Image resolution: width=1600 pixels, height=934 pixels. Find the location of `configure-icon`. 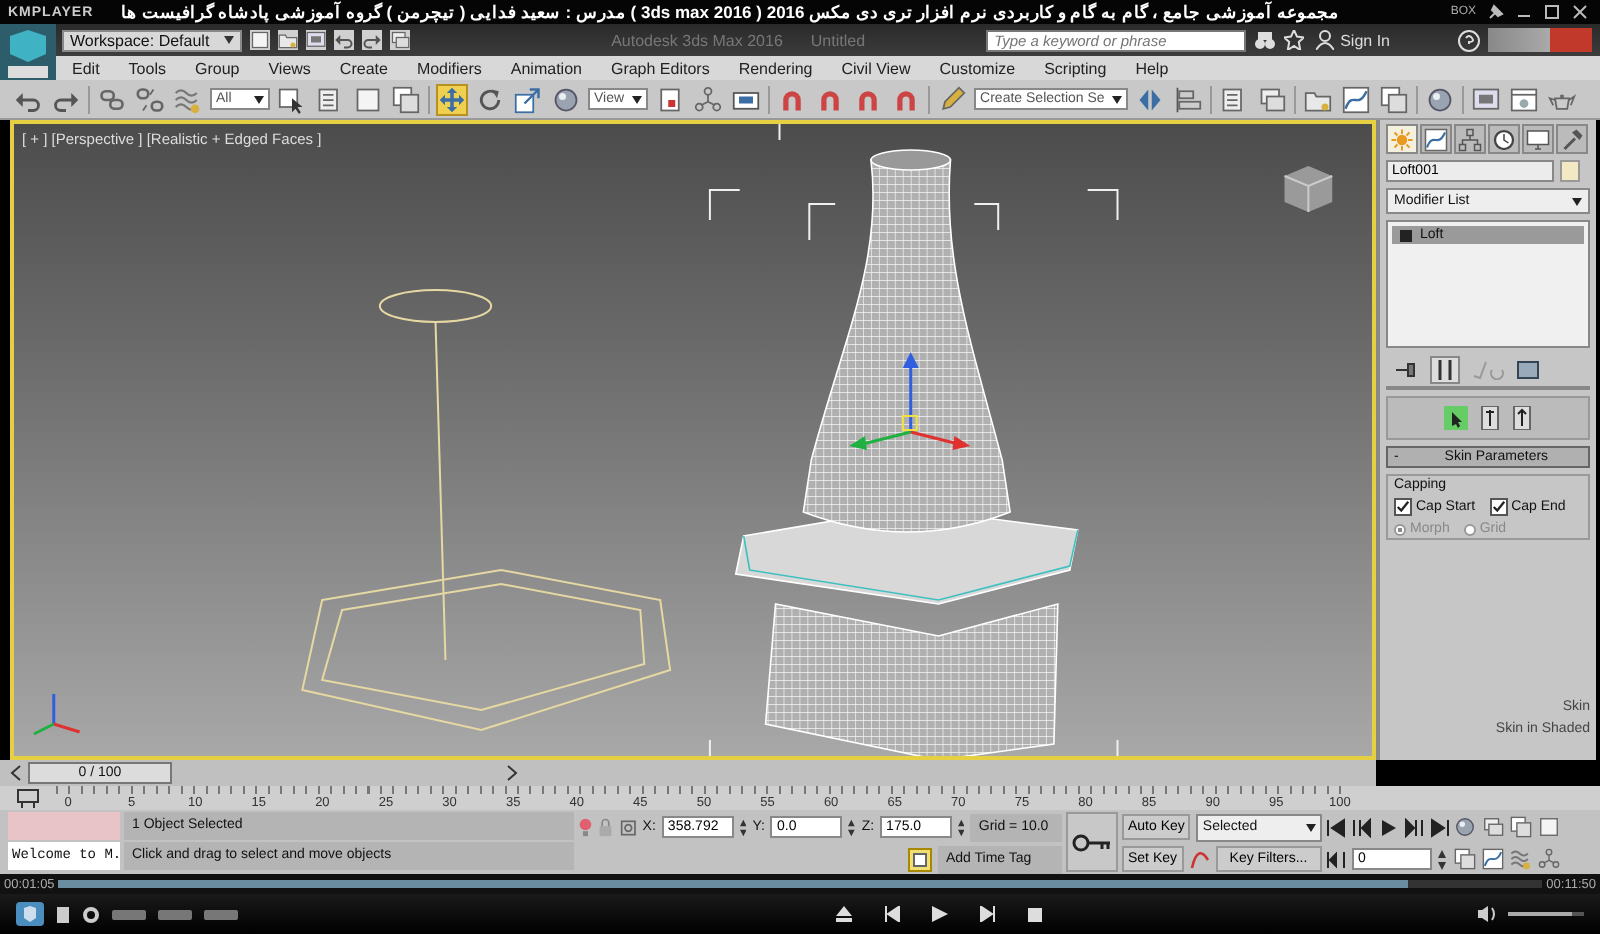

configure-icon is located at coordinates (1528, 370).